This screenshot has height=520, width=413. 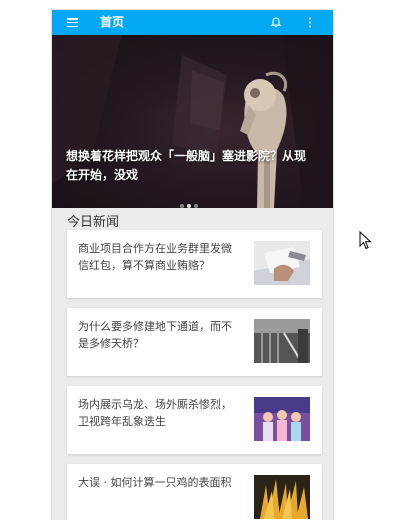 I want to click on bell-icon, so click(x=276, y=22).